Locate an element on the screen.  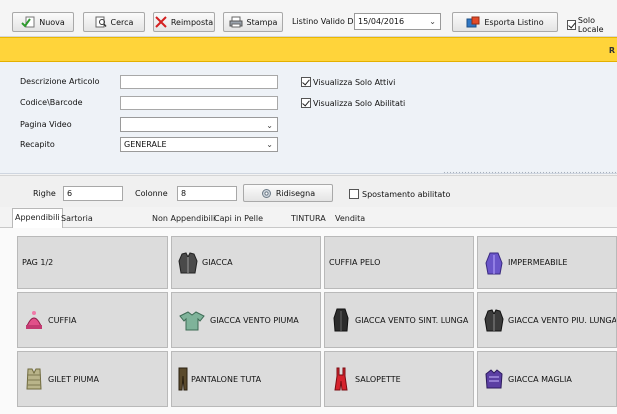
colonne-label: Colonne is located at coordinates (151, 193).